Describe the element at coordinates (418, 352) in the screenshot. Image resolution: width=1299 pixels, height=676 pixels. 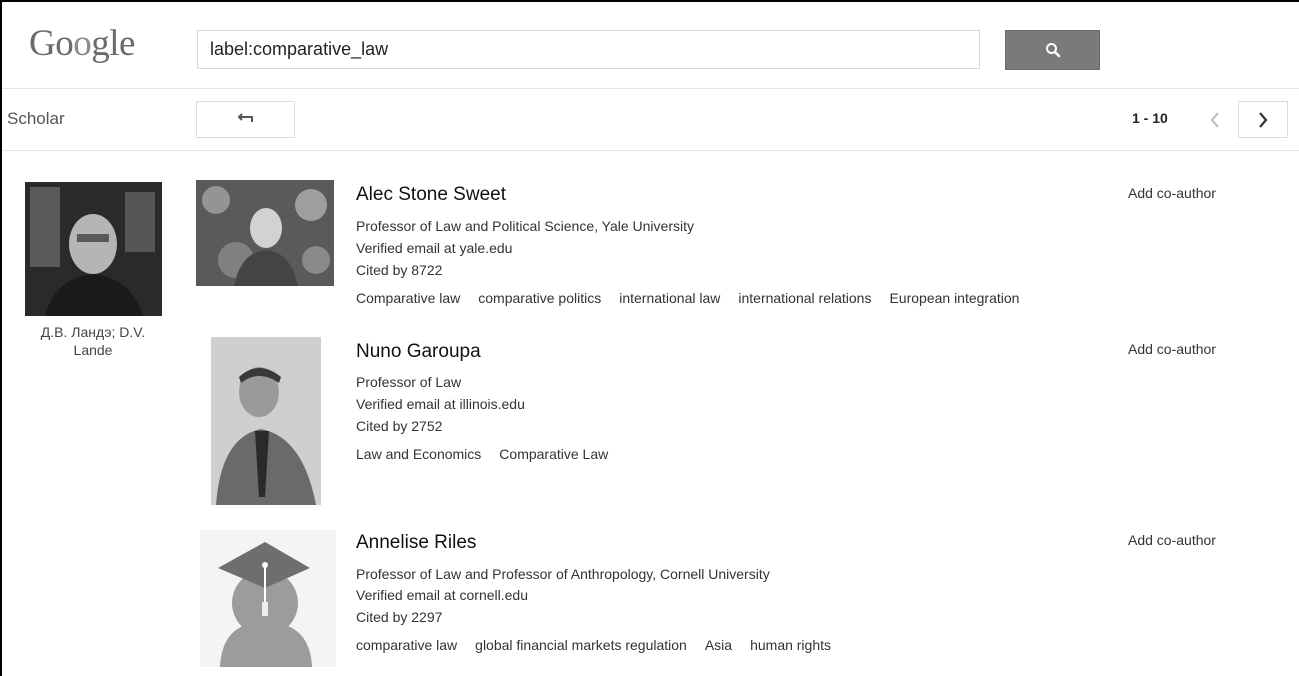
I see `result-name: Nuno Garoupa` at that location.